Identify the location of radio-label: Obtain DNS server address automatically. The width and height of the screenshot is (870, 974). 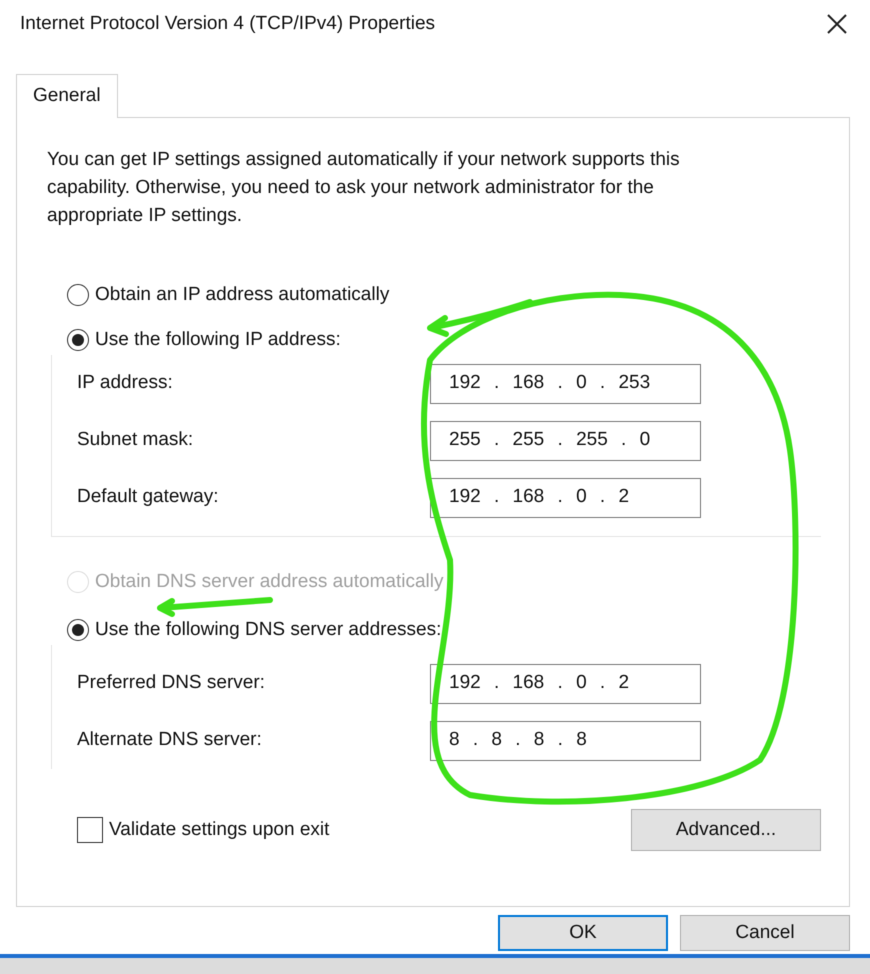
(269, 582).